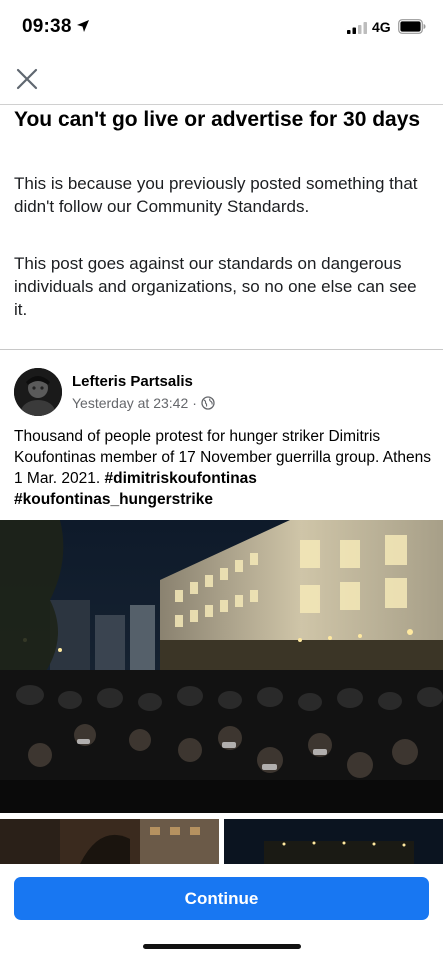  What do you see at coordinates (208, 403) in the screenshot?
I see `globe-icon` at bounding box center [208, 403].